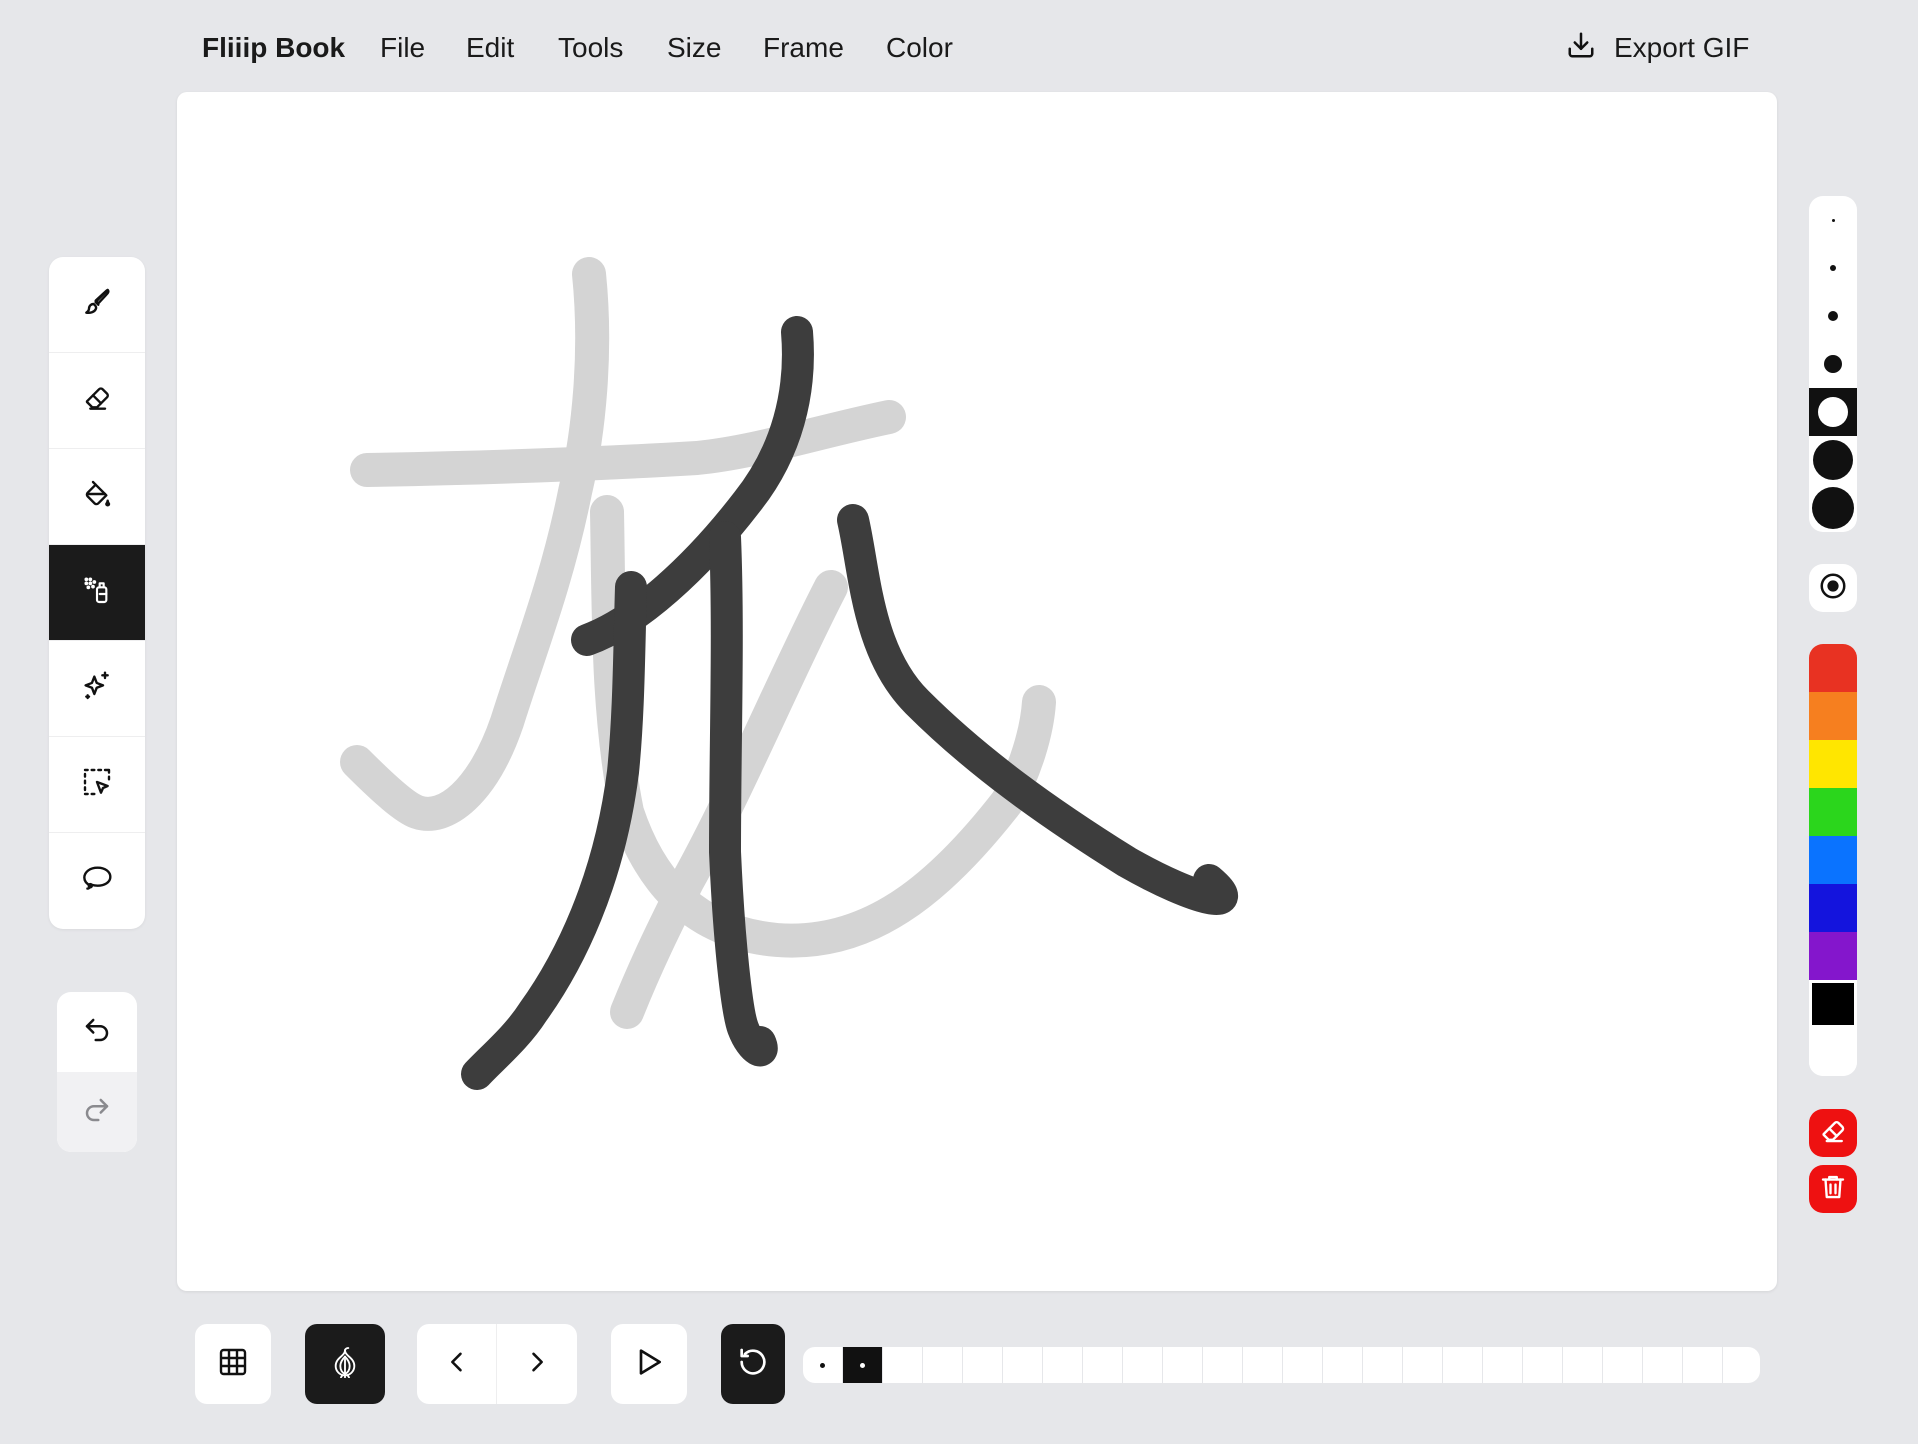  I want to click on delete-frame-button, so click(1833, 1189).